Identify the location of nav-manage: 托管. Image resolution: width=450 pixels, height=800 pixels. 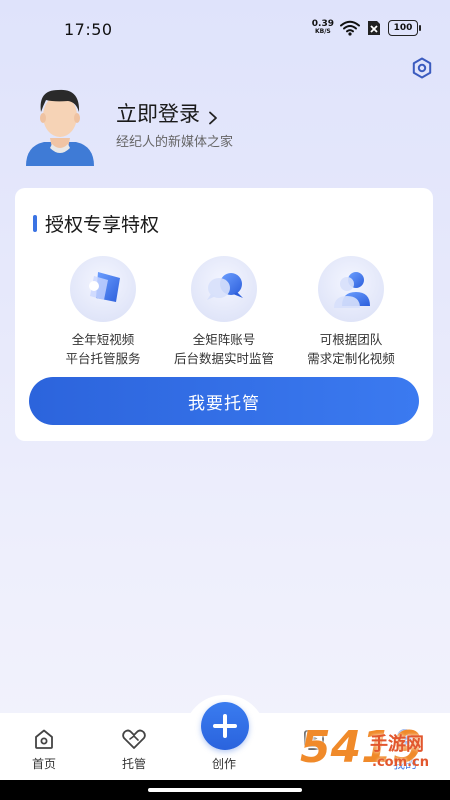
(134, 749).